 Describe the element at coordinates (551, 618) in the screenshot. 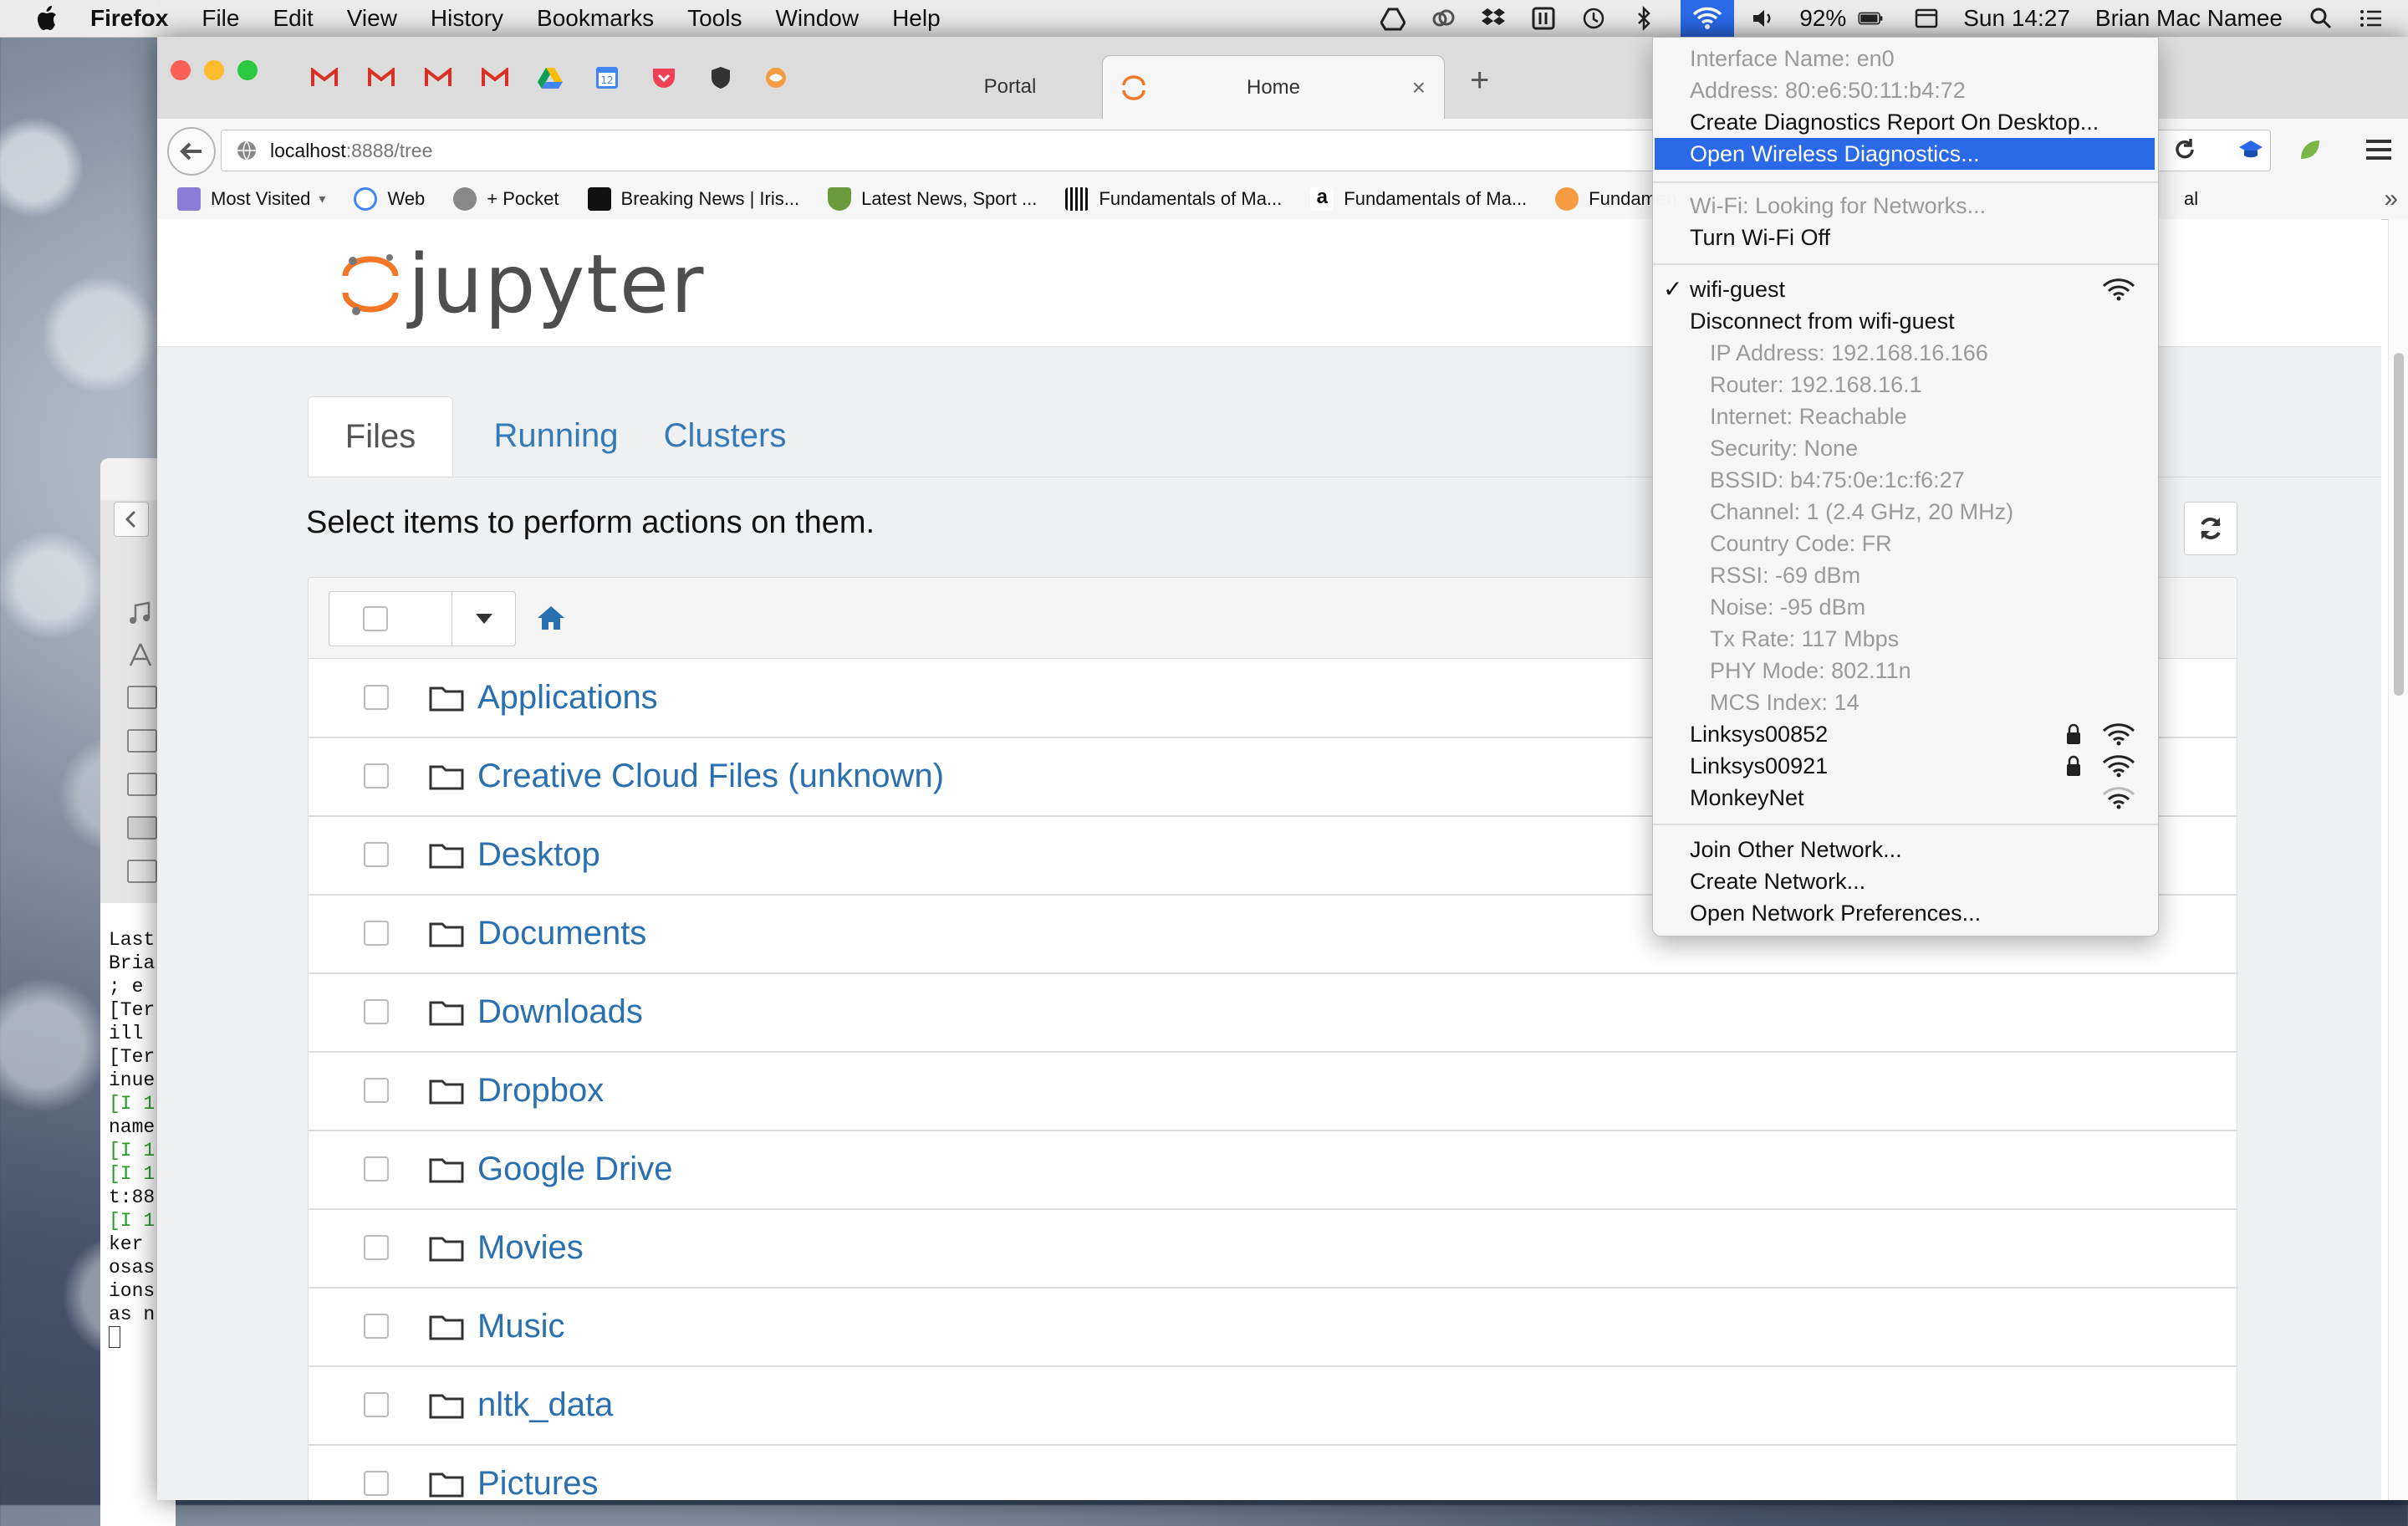

I see `home-icon` at that location.